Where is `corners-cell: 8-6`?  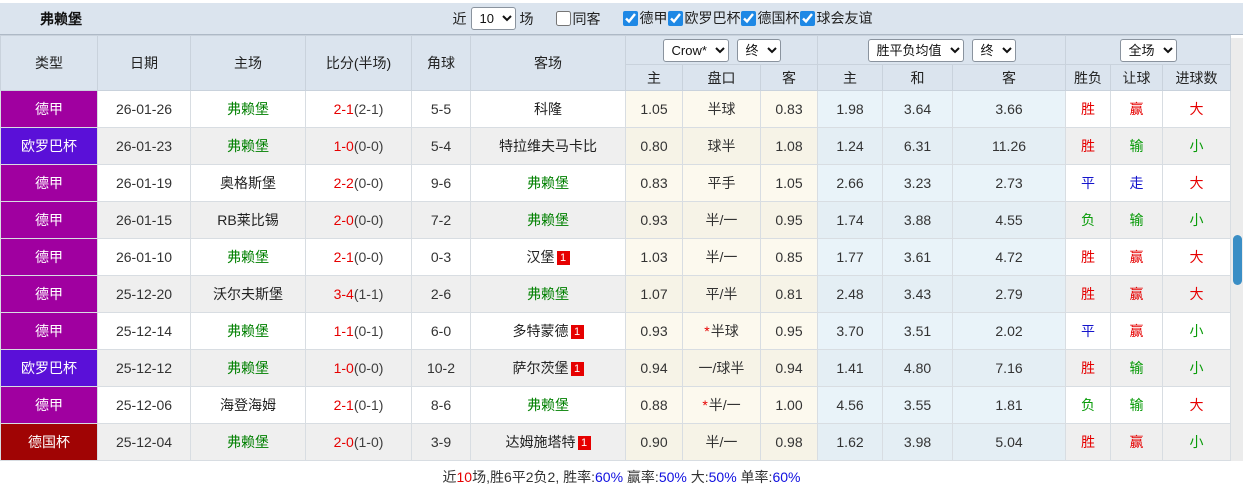 corners-cell: 8-6 is located at coordinates (441, 405).